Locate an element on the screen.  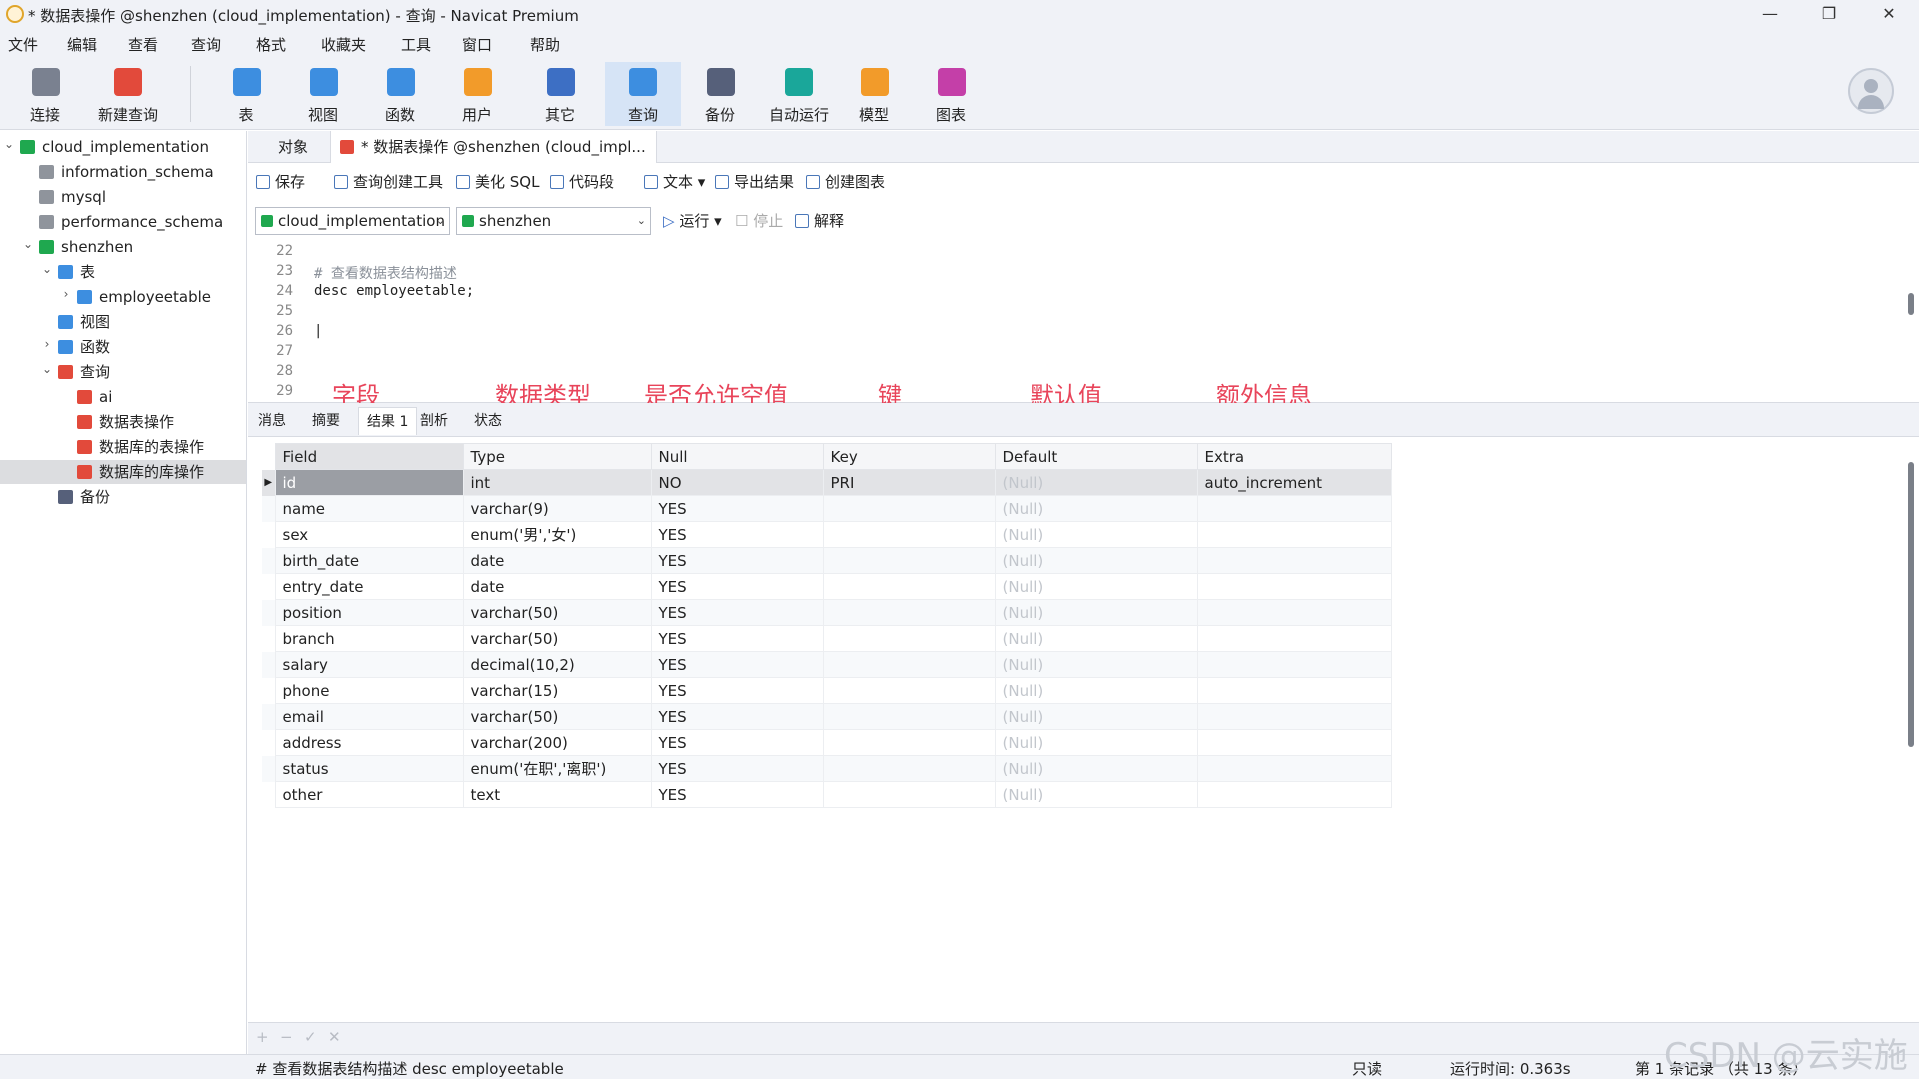
column-header: Default is located at coordinates (1096, 456).